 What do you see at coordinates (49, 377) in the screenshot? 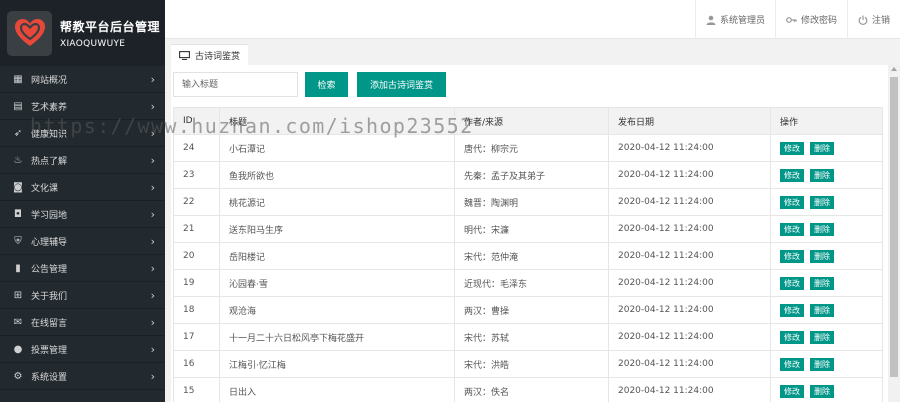
I see `sidebar-item-label: 系统设置` at bounding box center [49, 377].